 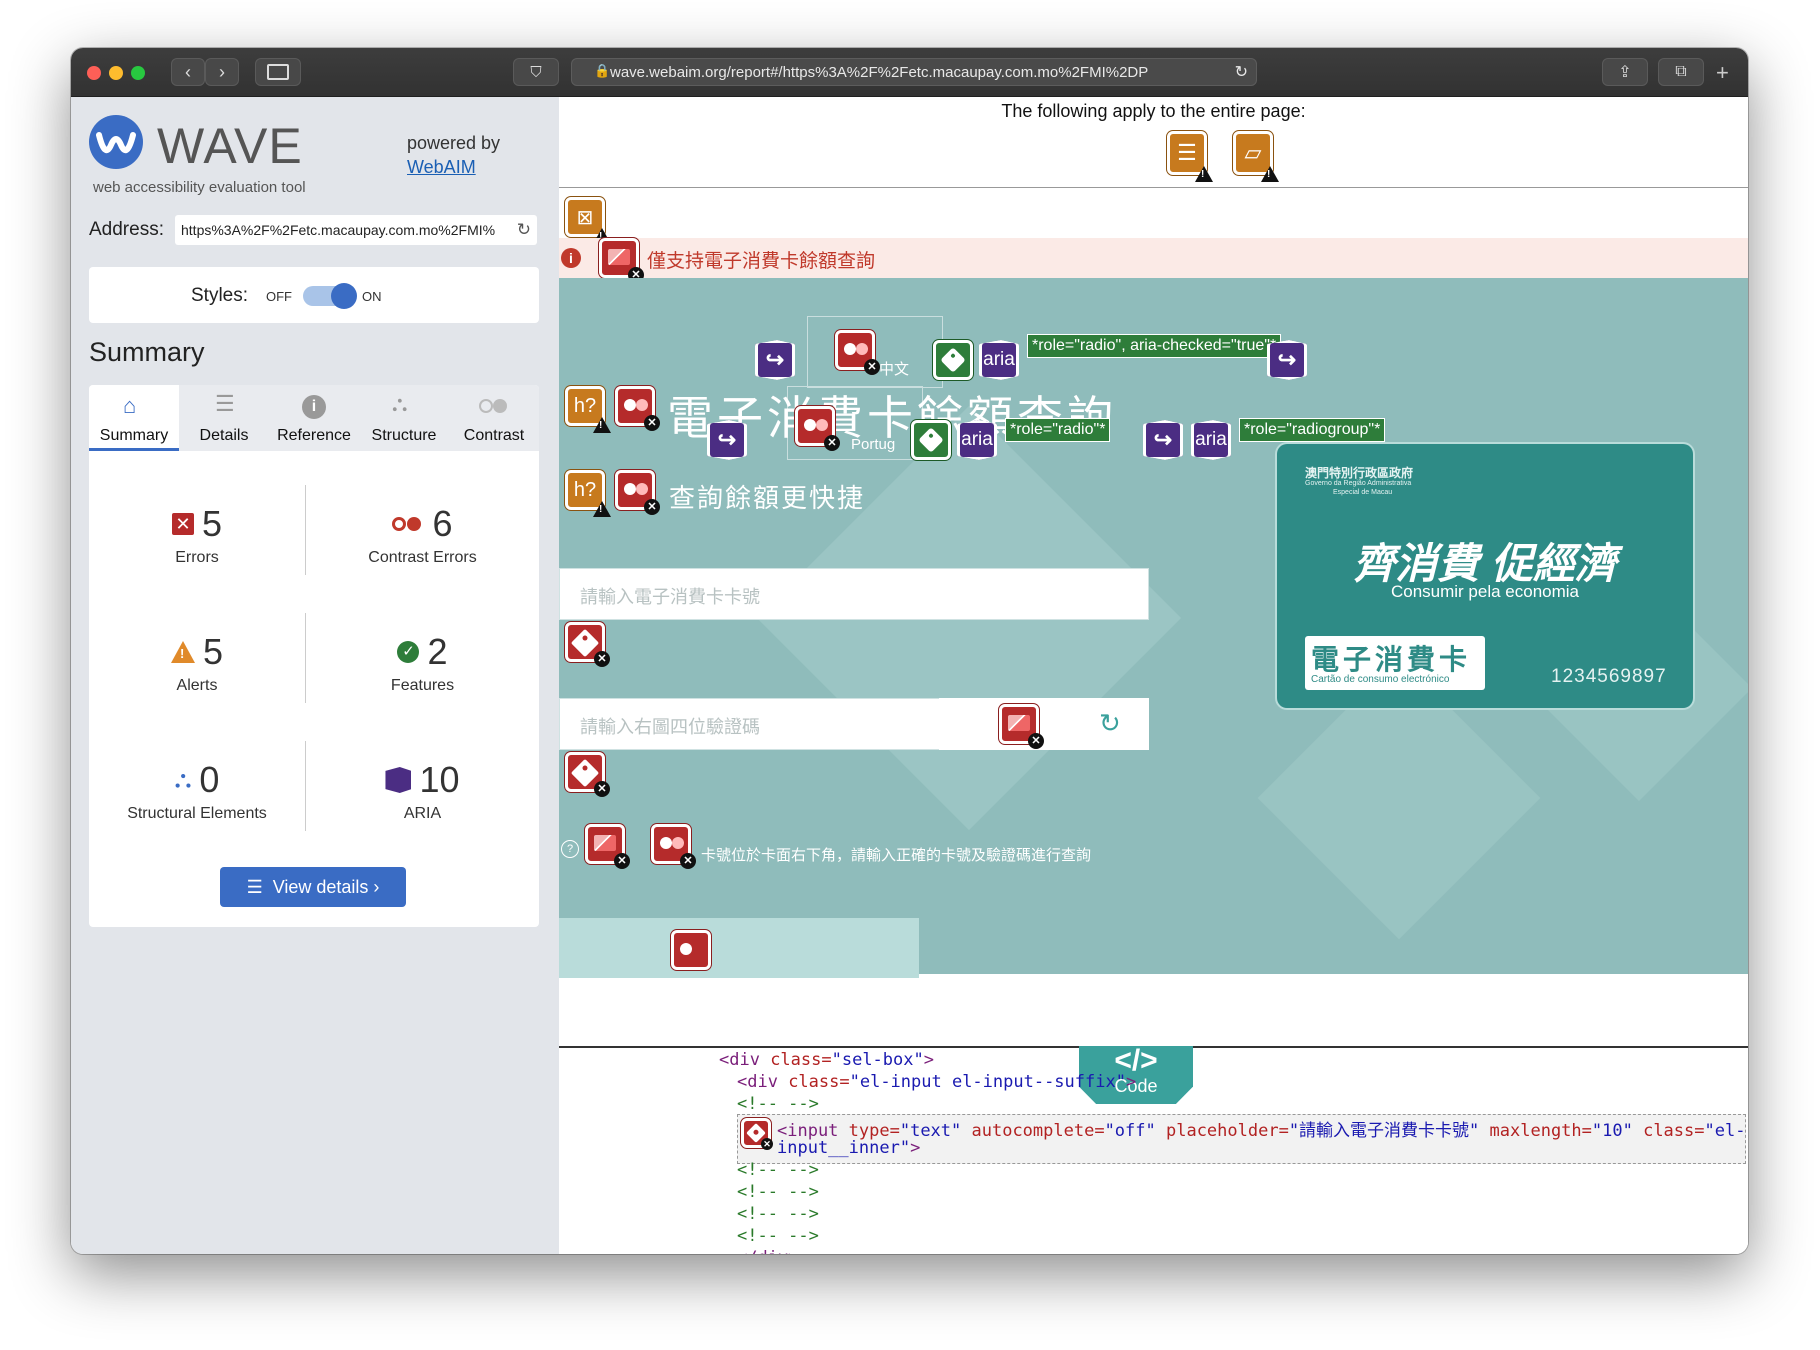 I want to click on aria-count: 10, so click(x=439, y=779).